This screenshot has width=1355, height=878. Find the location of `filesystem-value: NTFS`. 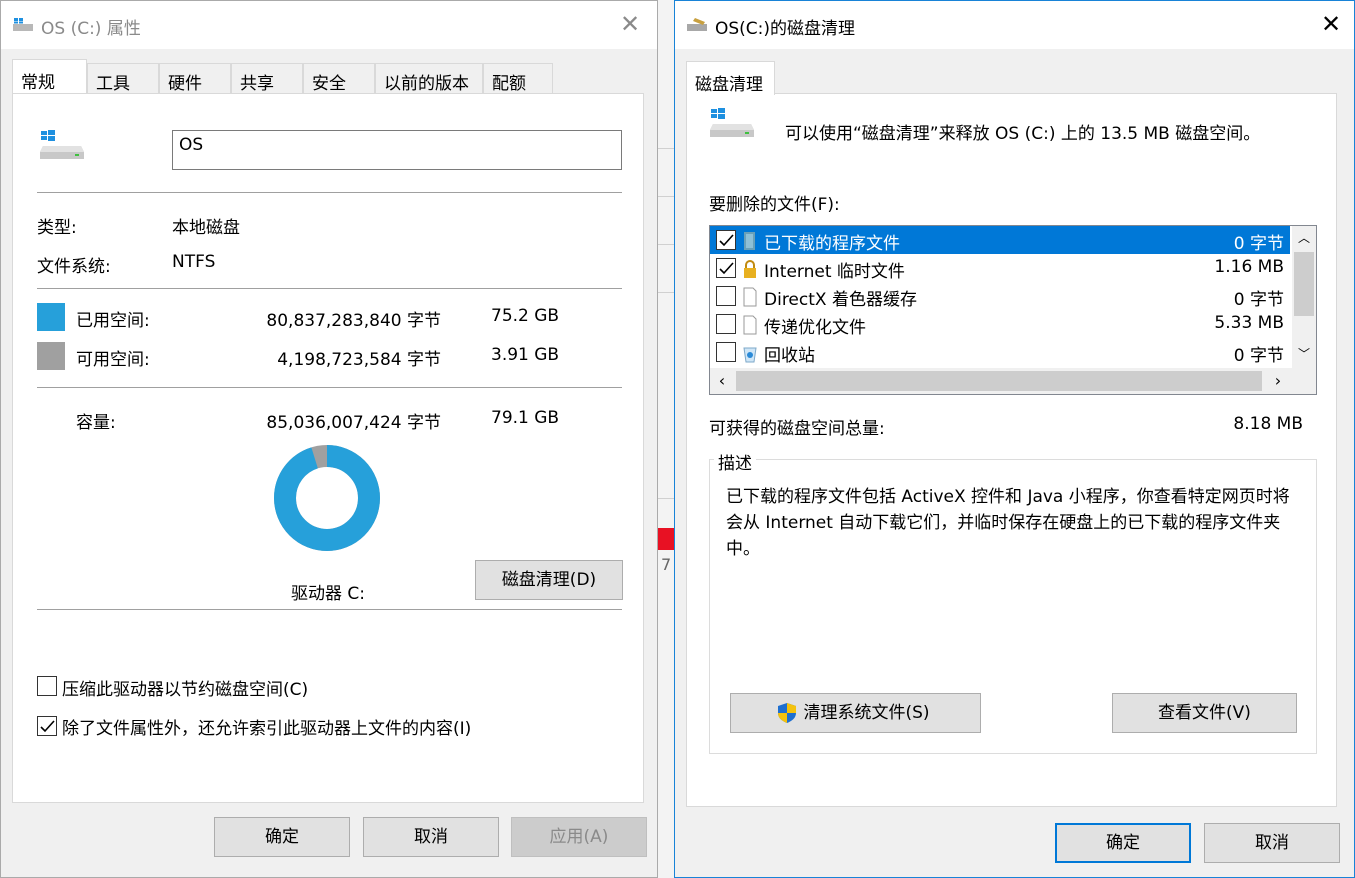

filesystem-value: NTFS is located at coordinates (194, 262).